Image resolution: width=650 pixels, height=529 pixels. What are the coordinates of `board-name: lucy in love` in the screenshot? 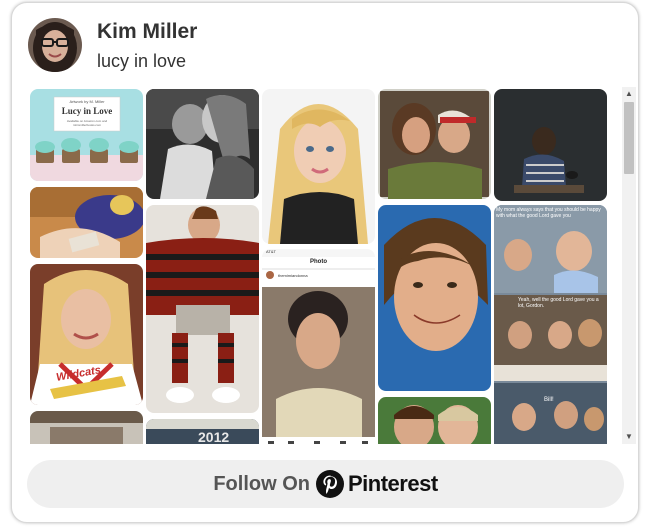 It's located at (141, 61).